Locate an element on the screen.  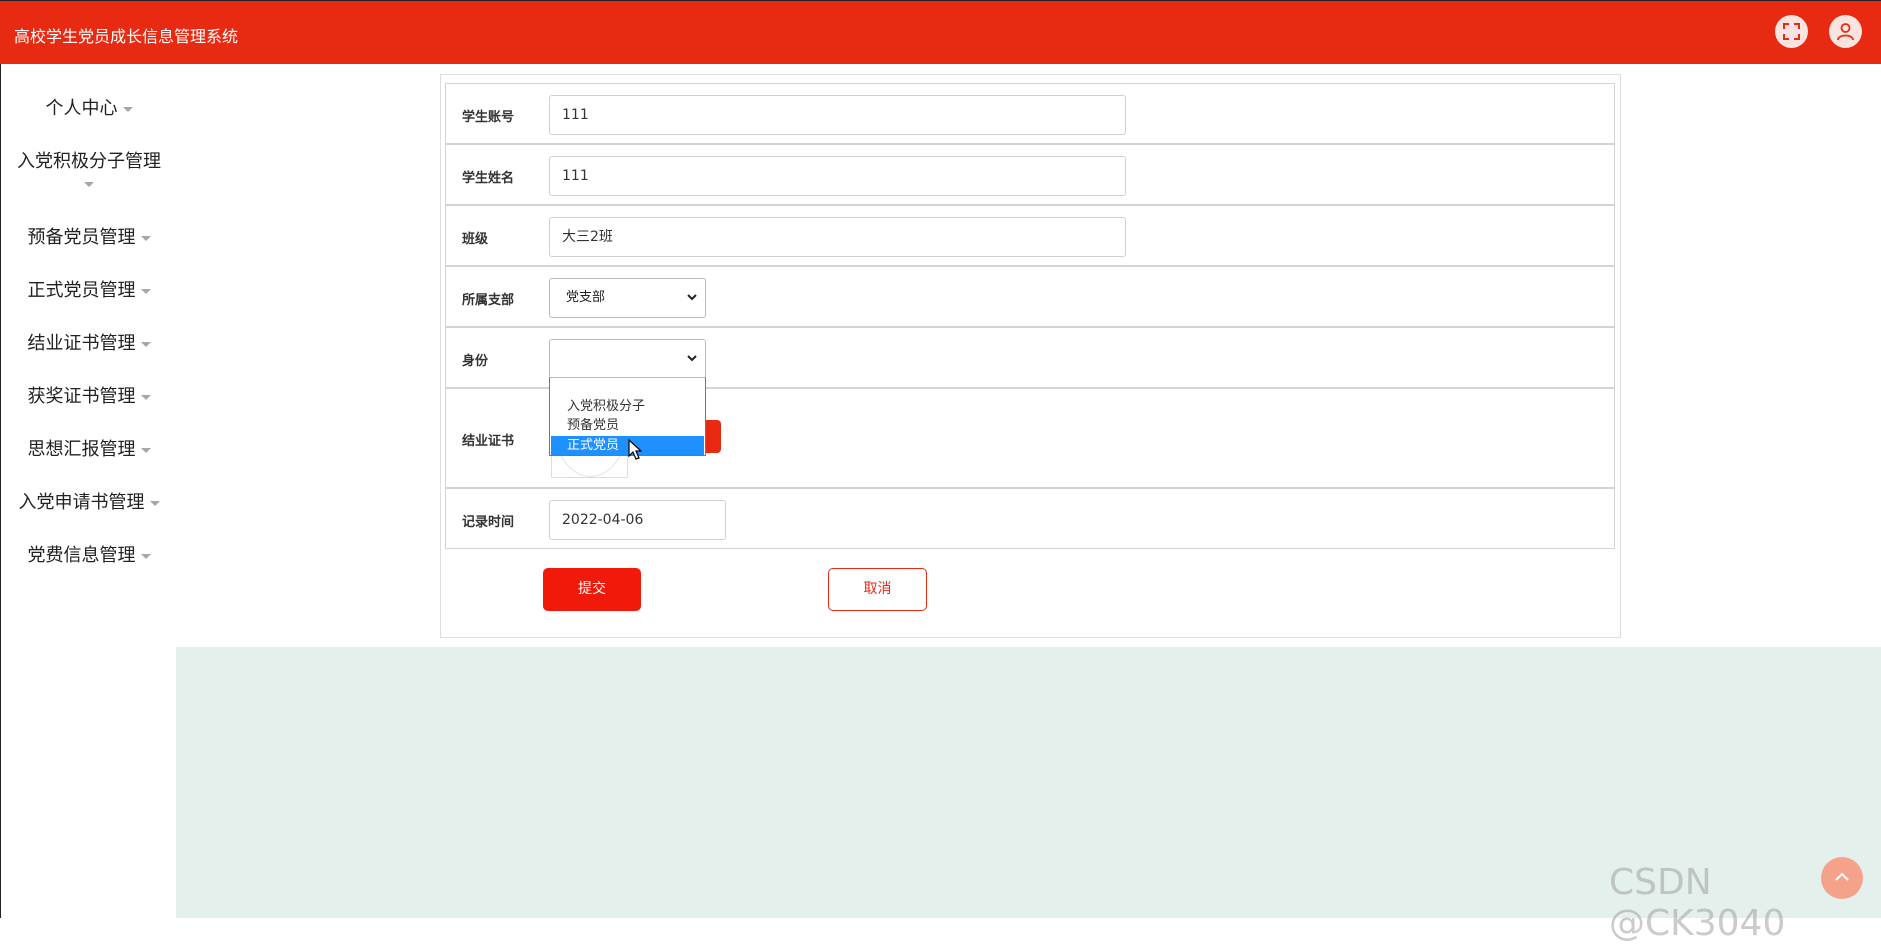
student-account-input: 111 is located at coordinates (837, 115).